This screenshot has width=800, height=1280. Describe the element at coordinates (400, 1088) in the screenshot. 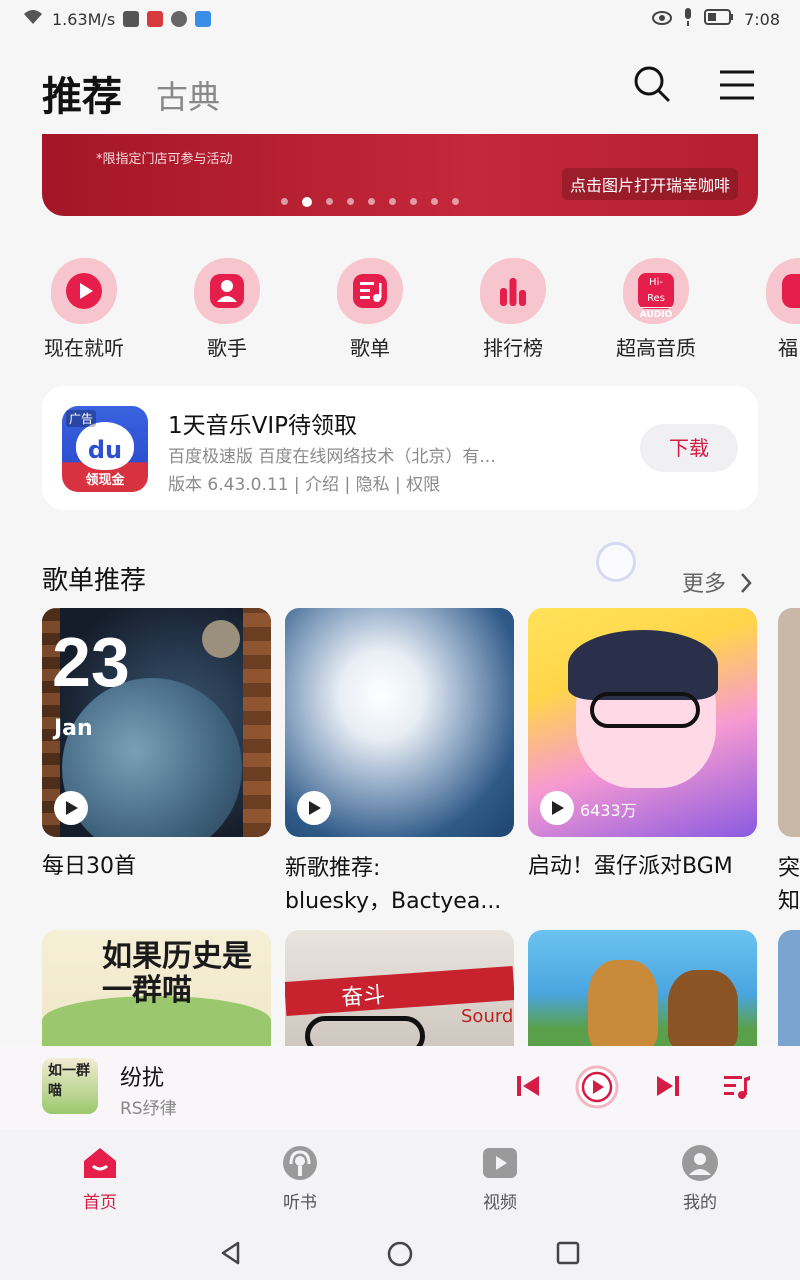

I see `mini-player: 如一群喵 纷扰 RS纾律` at that location.